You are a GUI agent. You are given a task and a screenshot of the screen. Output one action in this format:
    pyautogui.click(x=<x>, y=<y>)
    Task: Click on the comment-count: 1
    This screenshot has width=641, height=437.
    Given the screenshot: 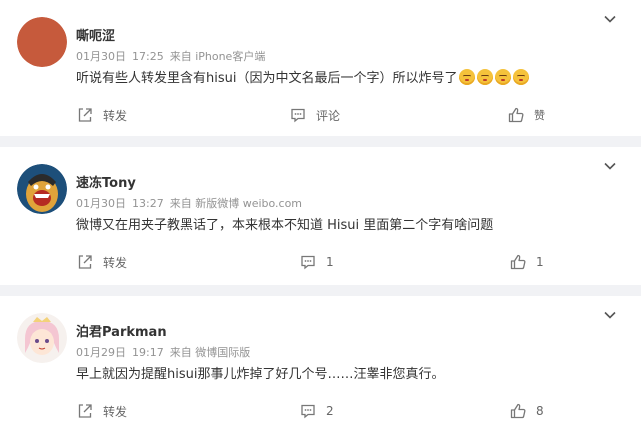 What is the action you would take?
    pyautogui.click(x=330, y=262)
    